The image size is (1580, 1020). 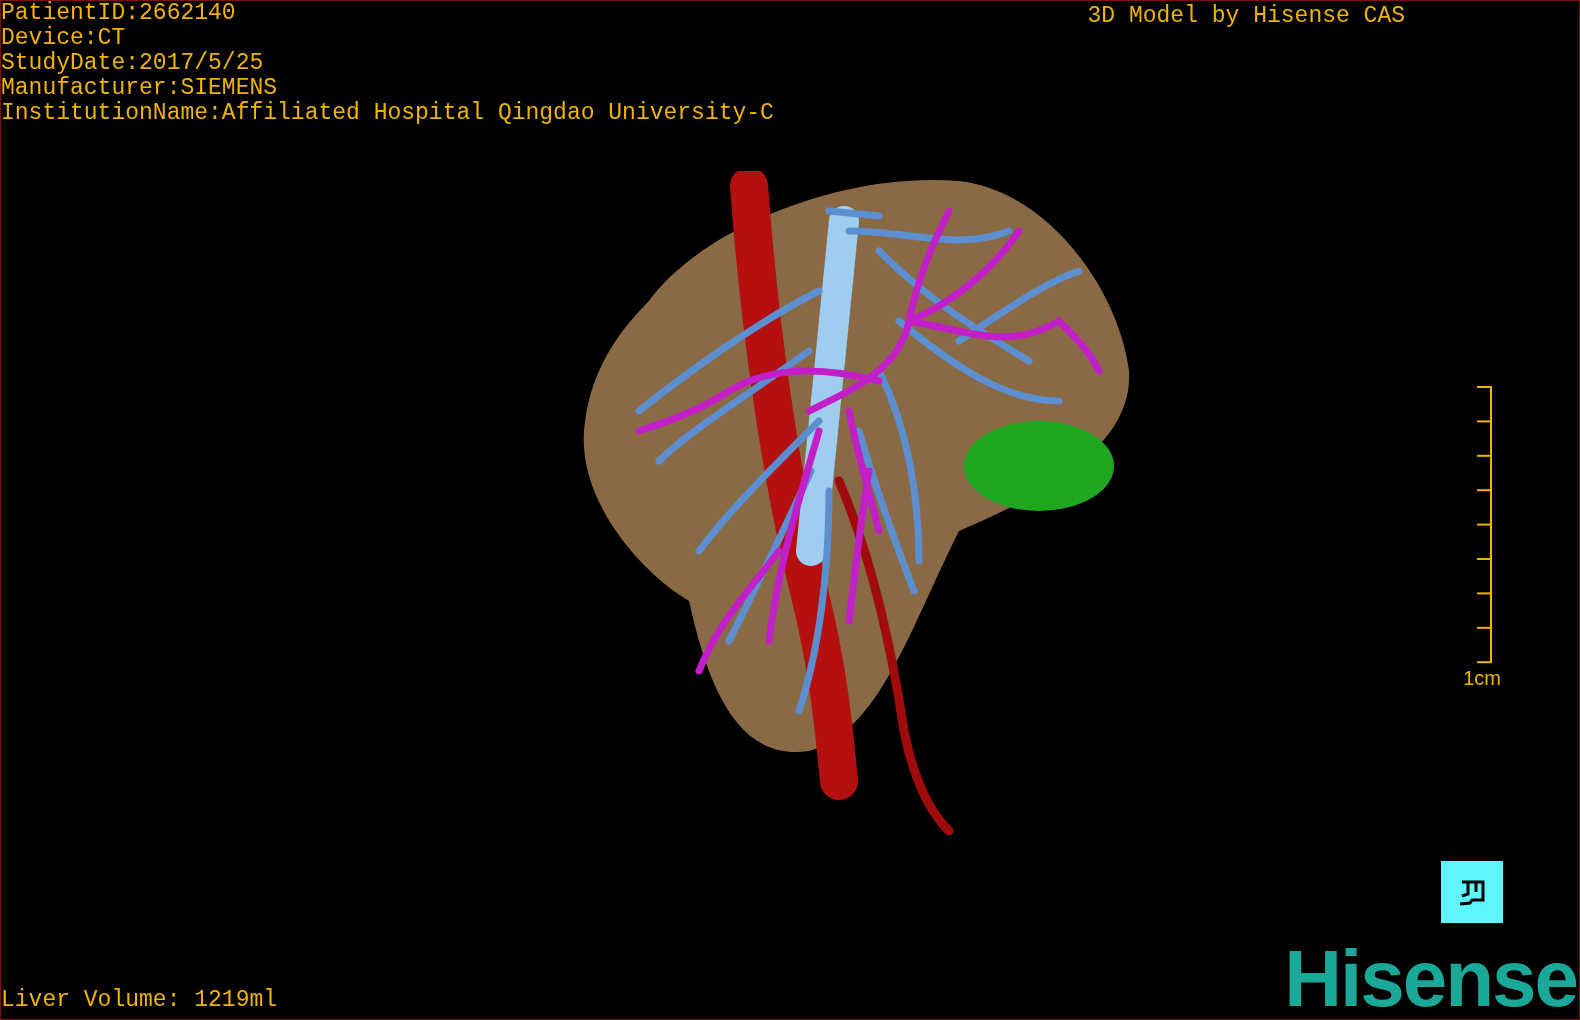 What do you see at coordinates (1472, 892) in the screenshot?
I see `orientation-cube-icon` at bounding box center [1472, 892].